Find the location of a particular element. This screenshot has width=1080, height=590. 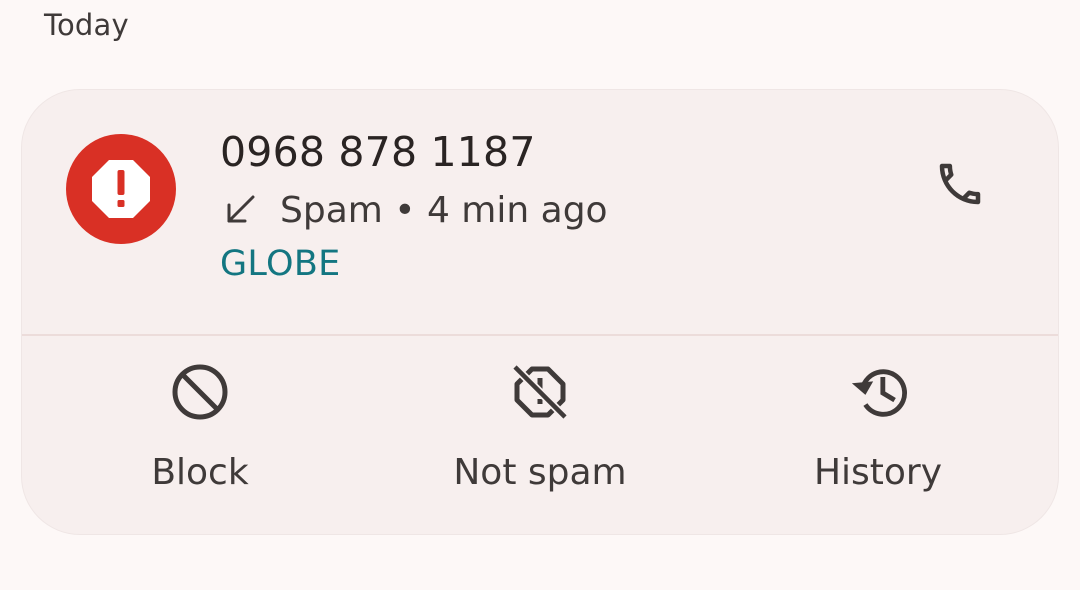

caller-number: 0968 878 1187 is located at coordinates (378, 152).